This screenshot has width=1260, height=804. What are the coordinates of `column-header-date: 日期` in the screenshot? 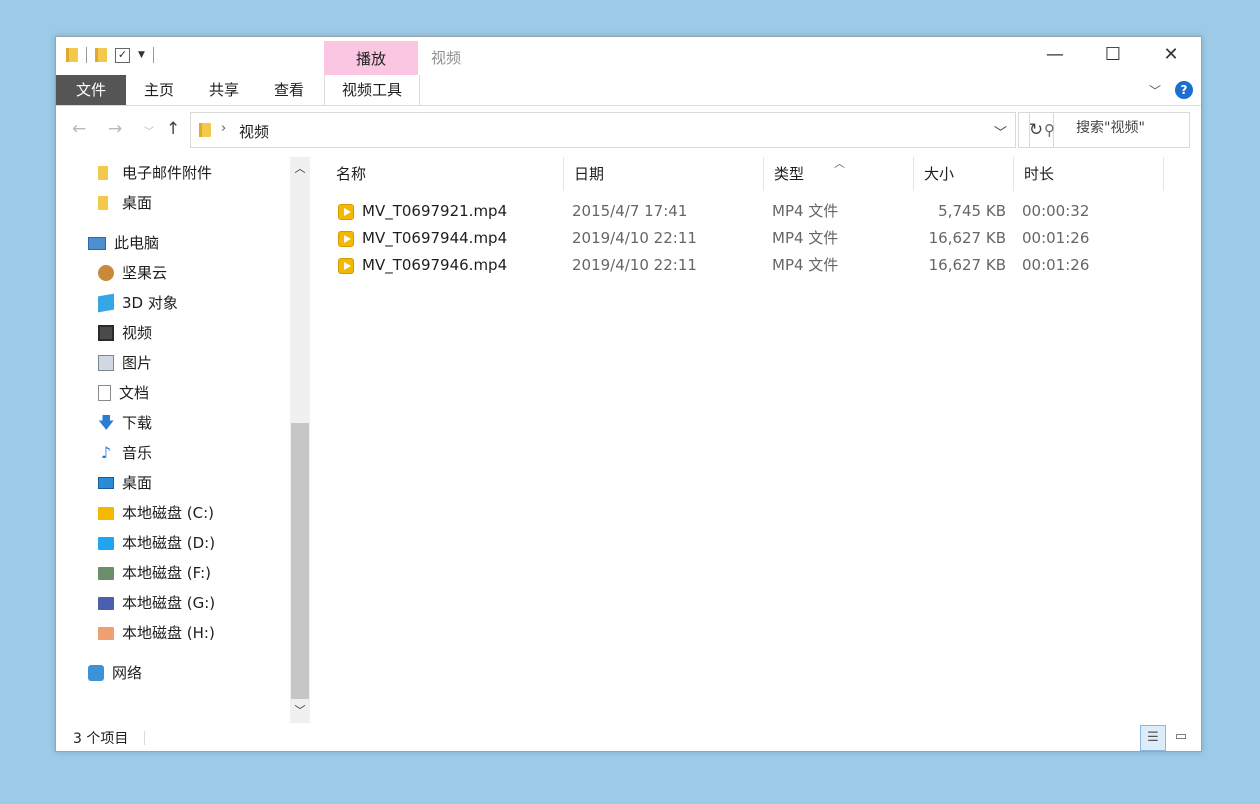 It's located at (664, 174).